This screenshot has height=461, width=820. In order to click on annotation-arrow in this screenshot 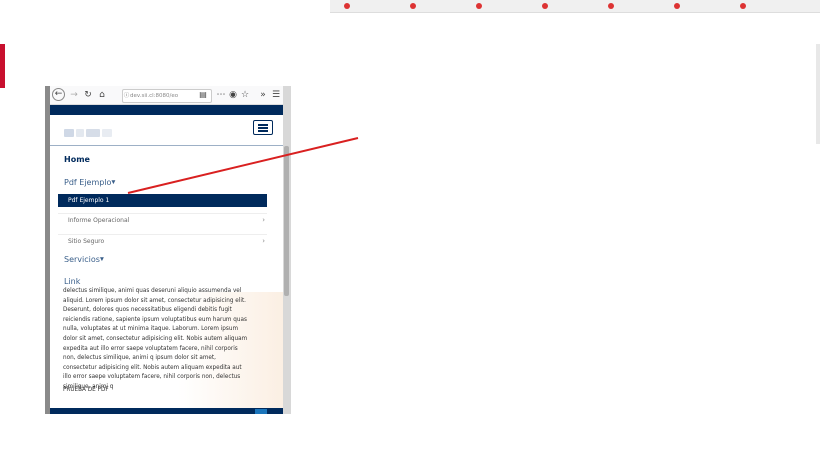, I will do `click(243, 165)`.